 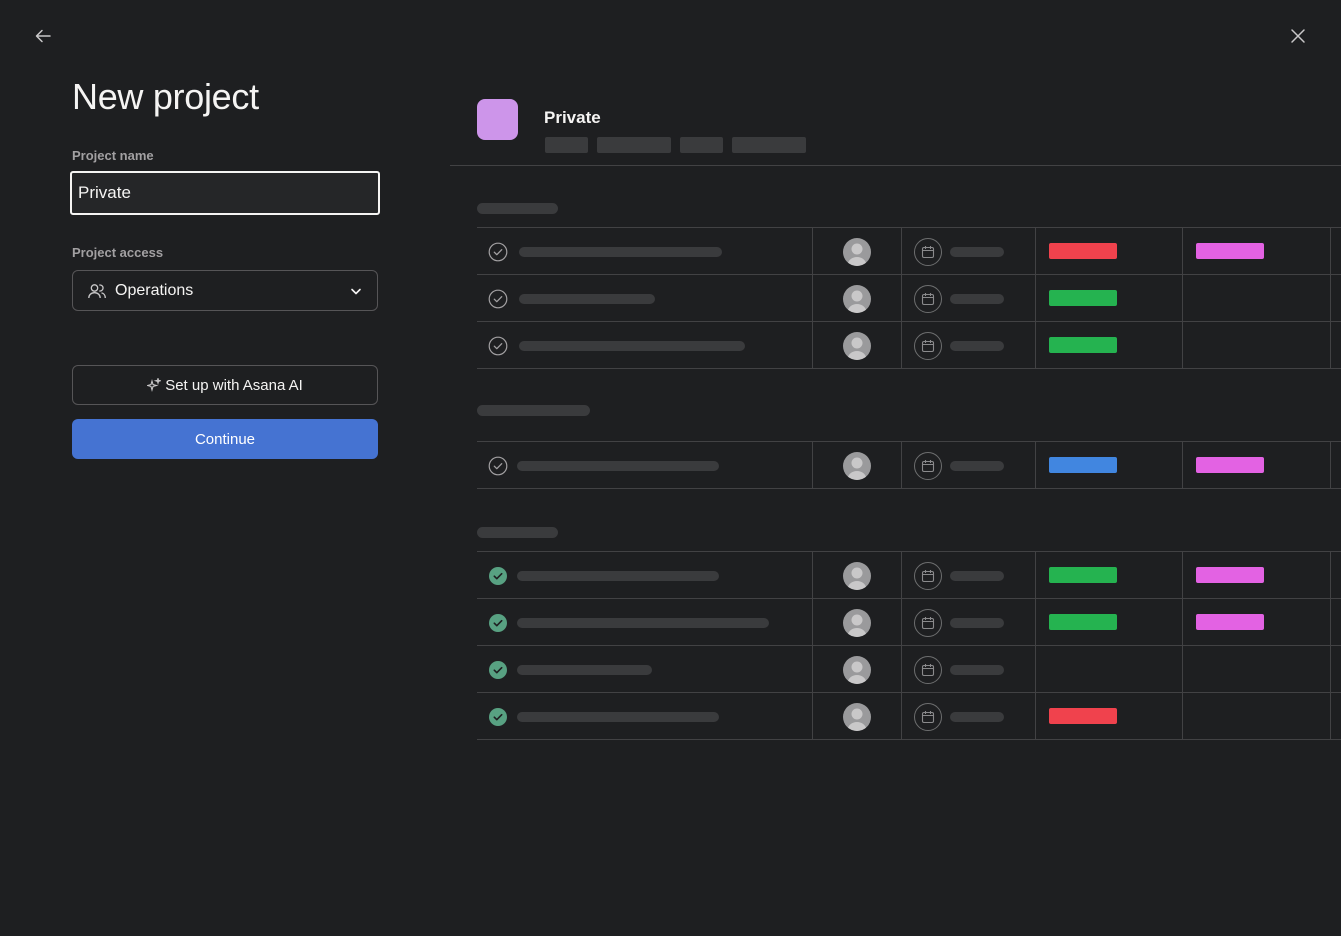 I want to click on arrow-left-icon, so click(x=43, y=36).